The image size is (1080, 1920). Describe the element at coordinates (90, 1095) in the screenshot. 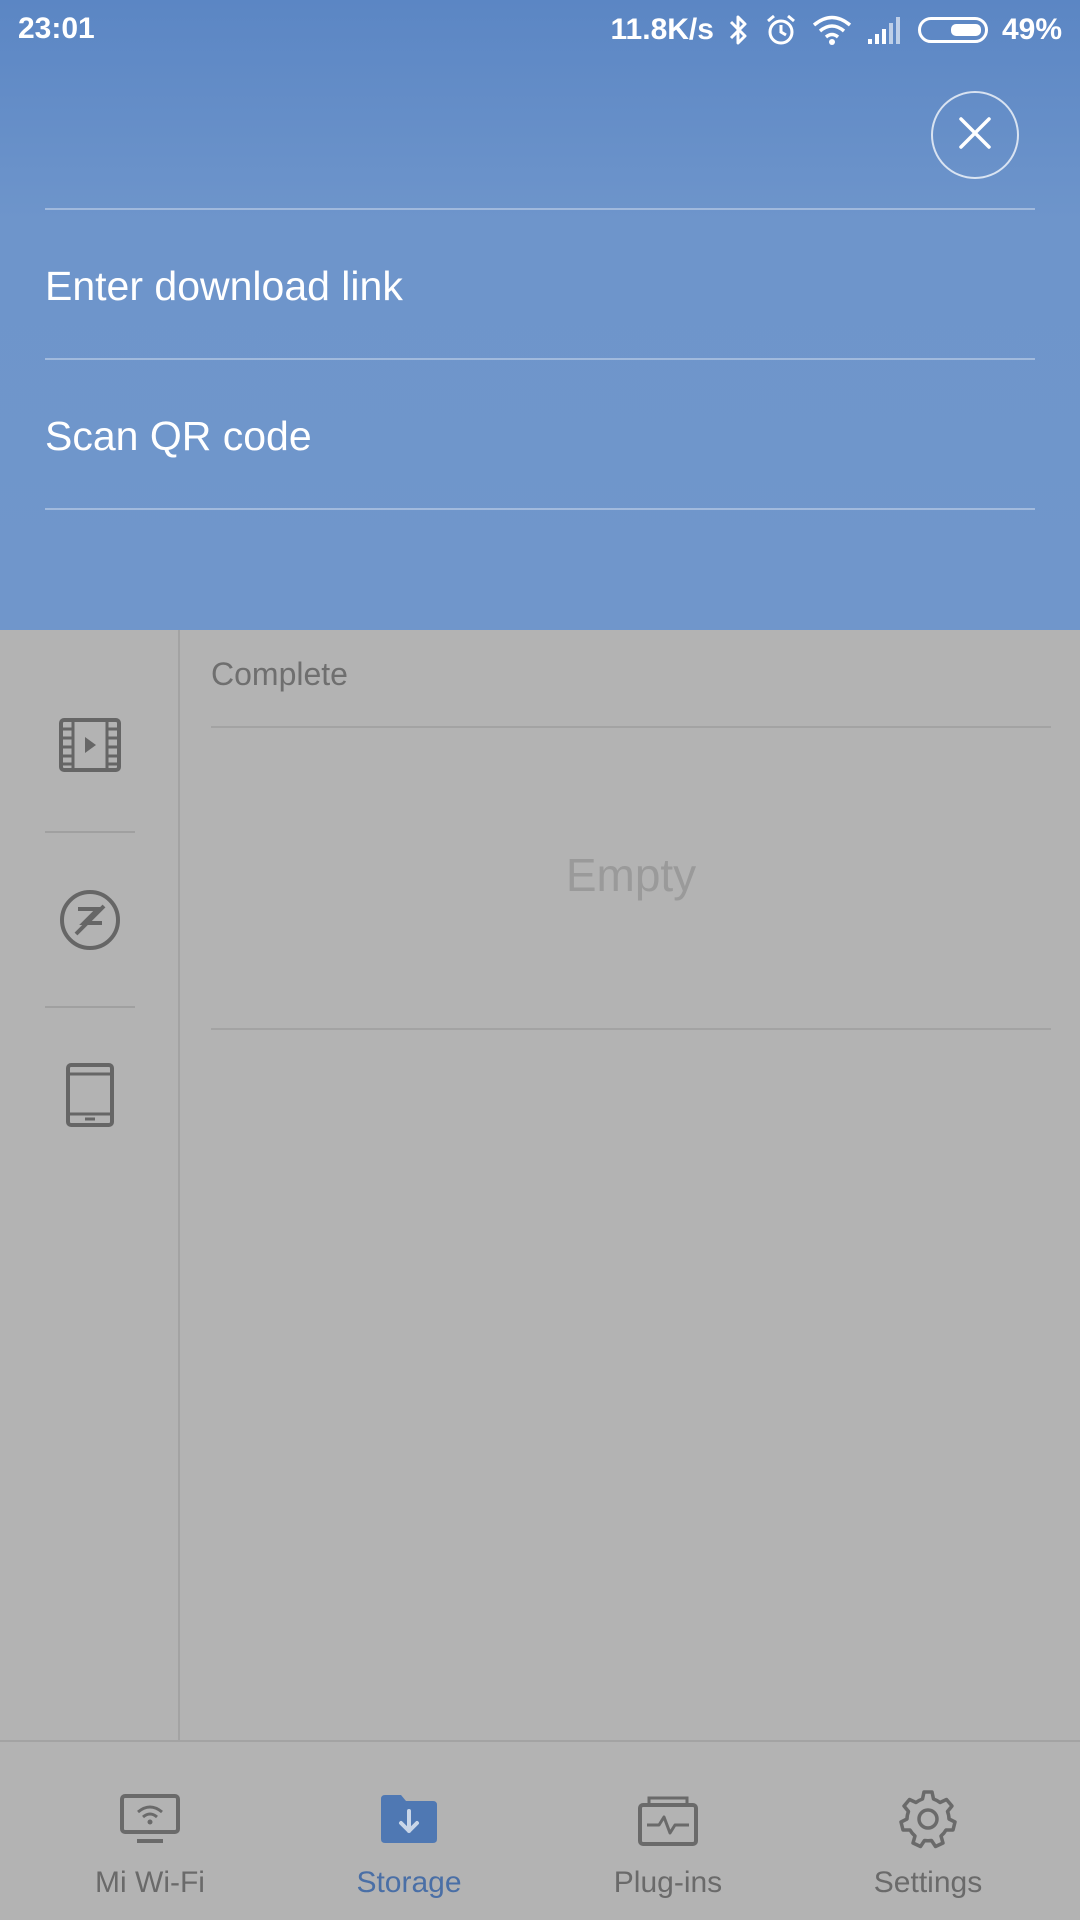

I see `tablet-icon` at that location.